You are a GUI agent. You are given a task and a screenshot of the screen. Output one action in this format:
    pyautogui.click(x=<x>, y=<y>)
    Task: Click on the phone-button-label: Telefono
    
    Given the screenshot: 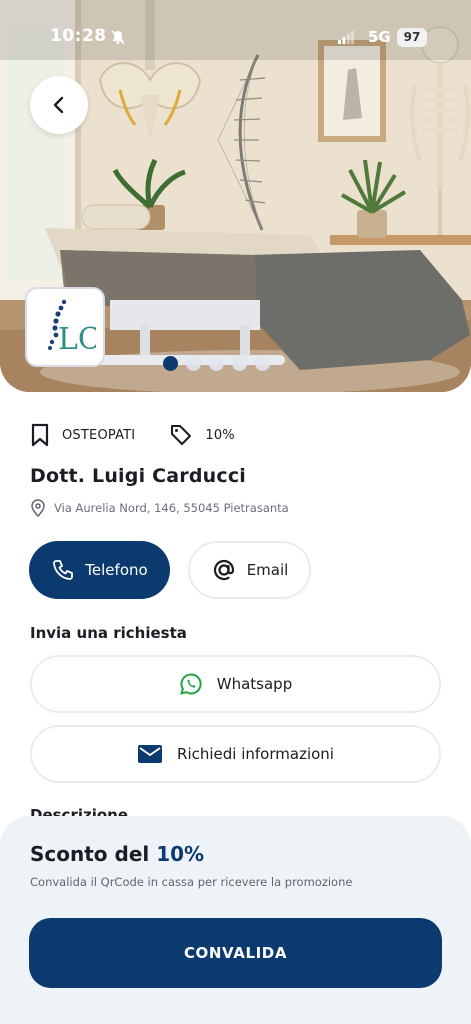 What is the action you would take?
    pyautogui.click(x=116, y=570)
    